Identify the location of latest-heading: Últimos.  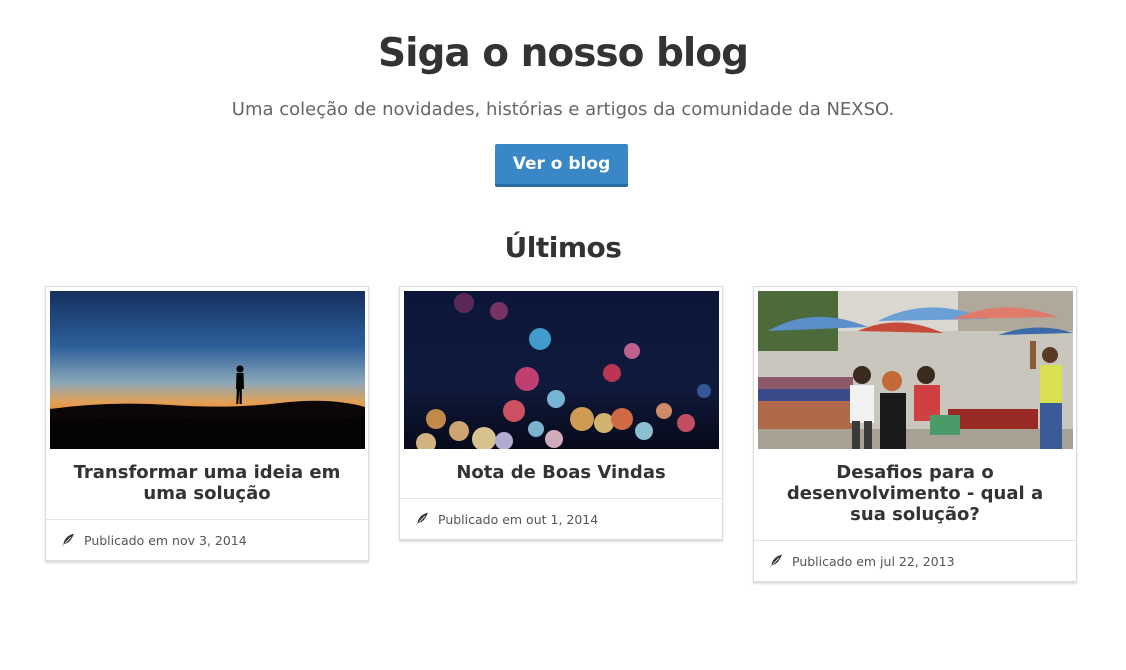
(563, 247).